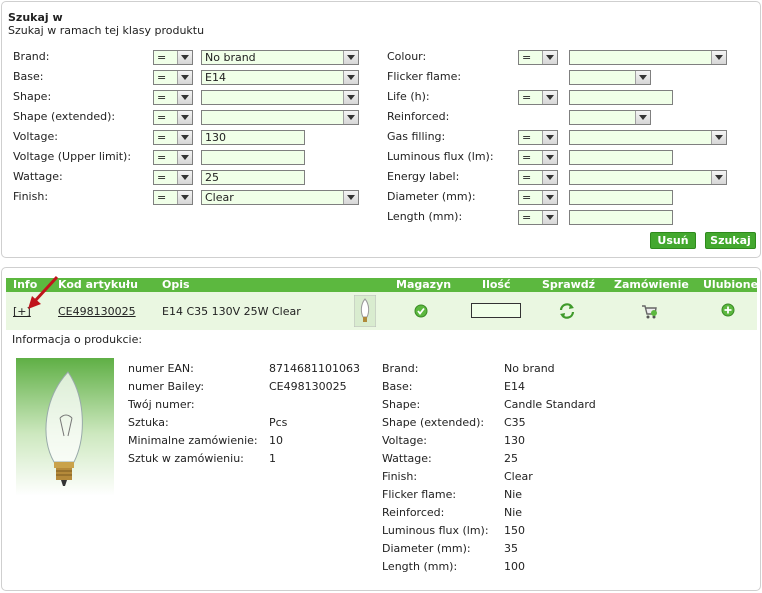  What do you see at coordinates (425, 216) in the screenshot?
I see `search-right-8-label: Length (mm):` at bounding box center [425, 216].